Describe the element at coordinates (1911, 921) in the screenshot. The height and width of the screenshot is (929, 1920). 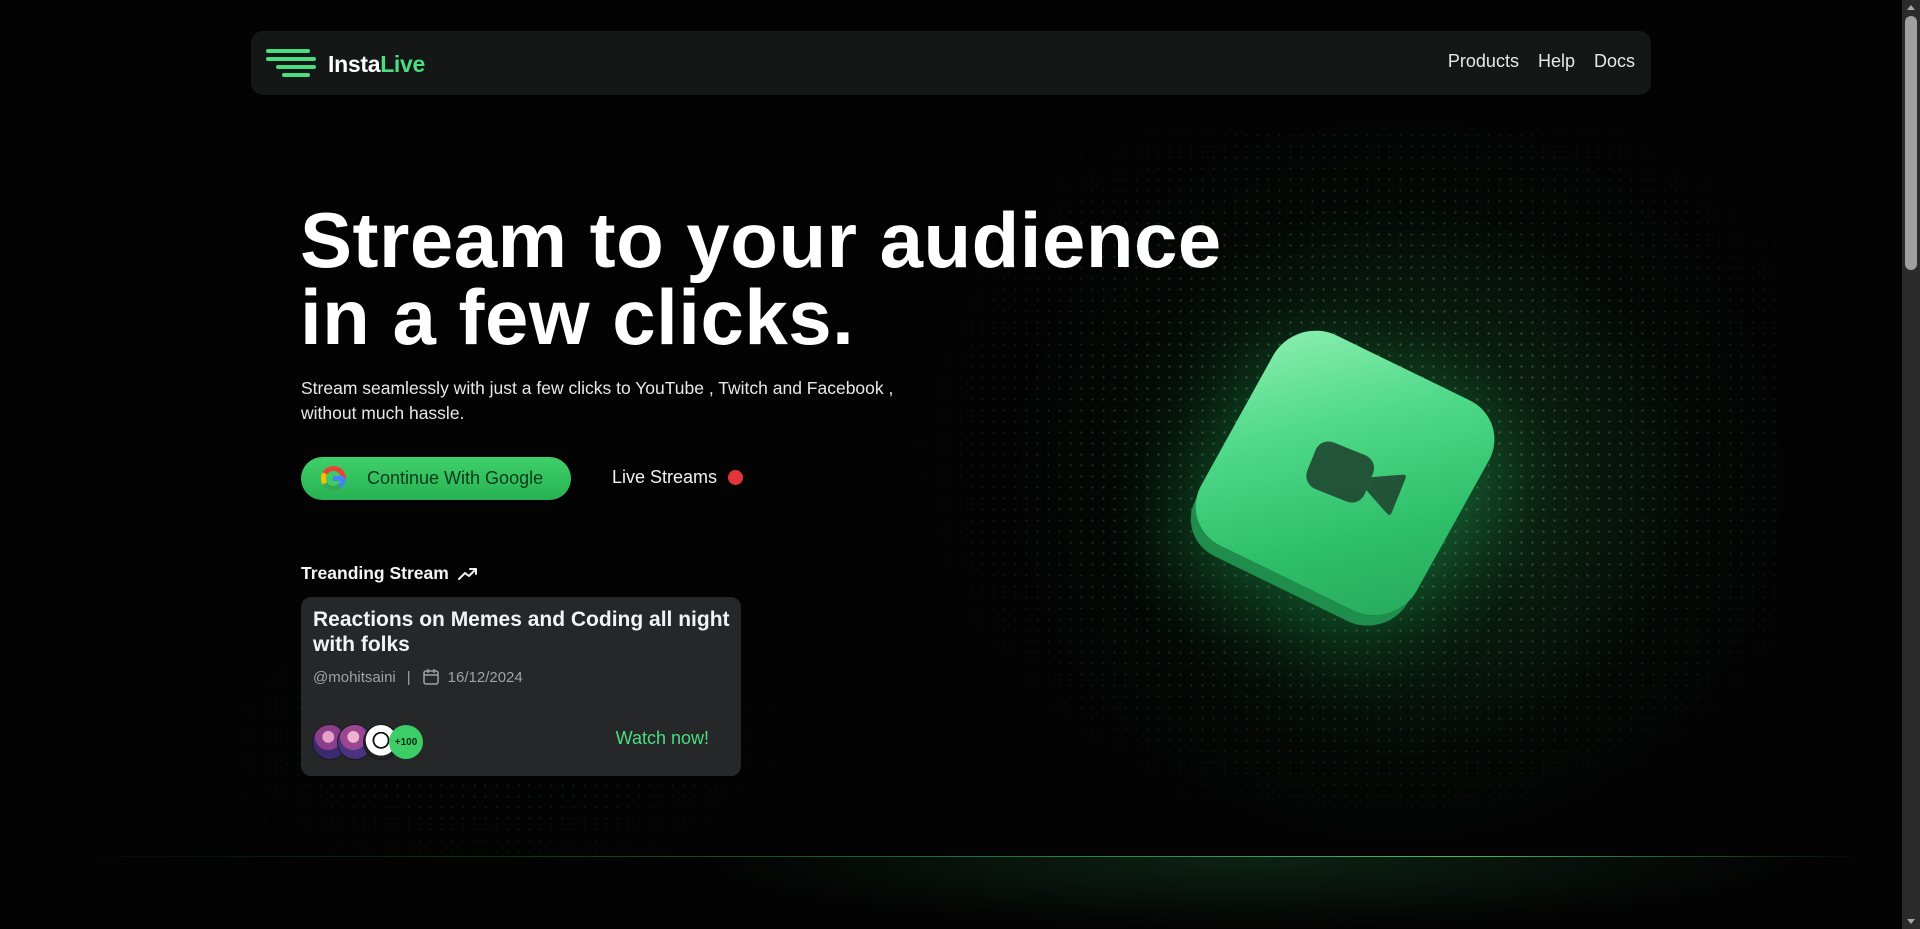
I see `scroll-down-arrow-icon` at that location.